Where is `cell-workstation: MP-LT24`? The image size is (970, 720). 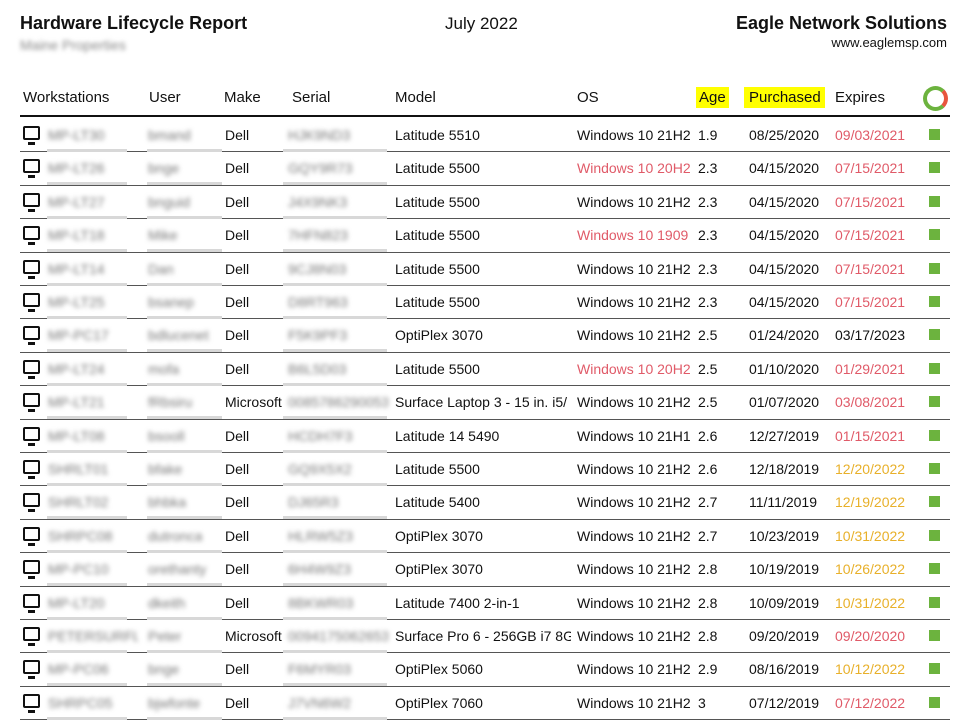 cell-workstation: MP-LT24 is located at coordinates (76, 368).